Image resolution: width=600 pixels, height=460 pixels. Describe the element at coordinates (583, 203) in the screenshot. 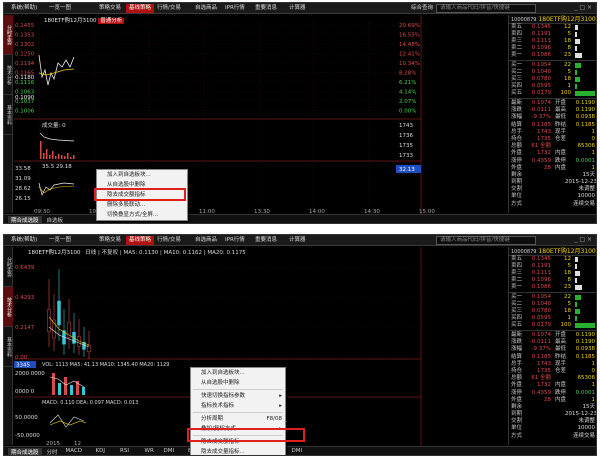

I see `top-stat-value2: 连续交易` at that location.